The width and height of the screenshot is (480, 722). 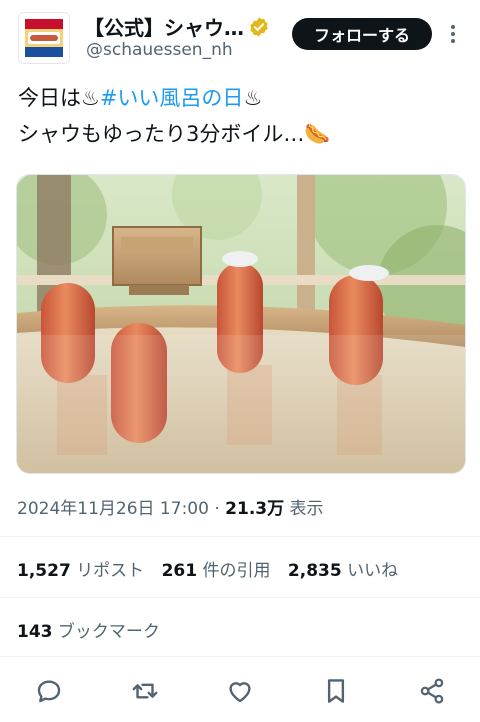 I want to click on like-icon, so click(x=240, y=691).